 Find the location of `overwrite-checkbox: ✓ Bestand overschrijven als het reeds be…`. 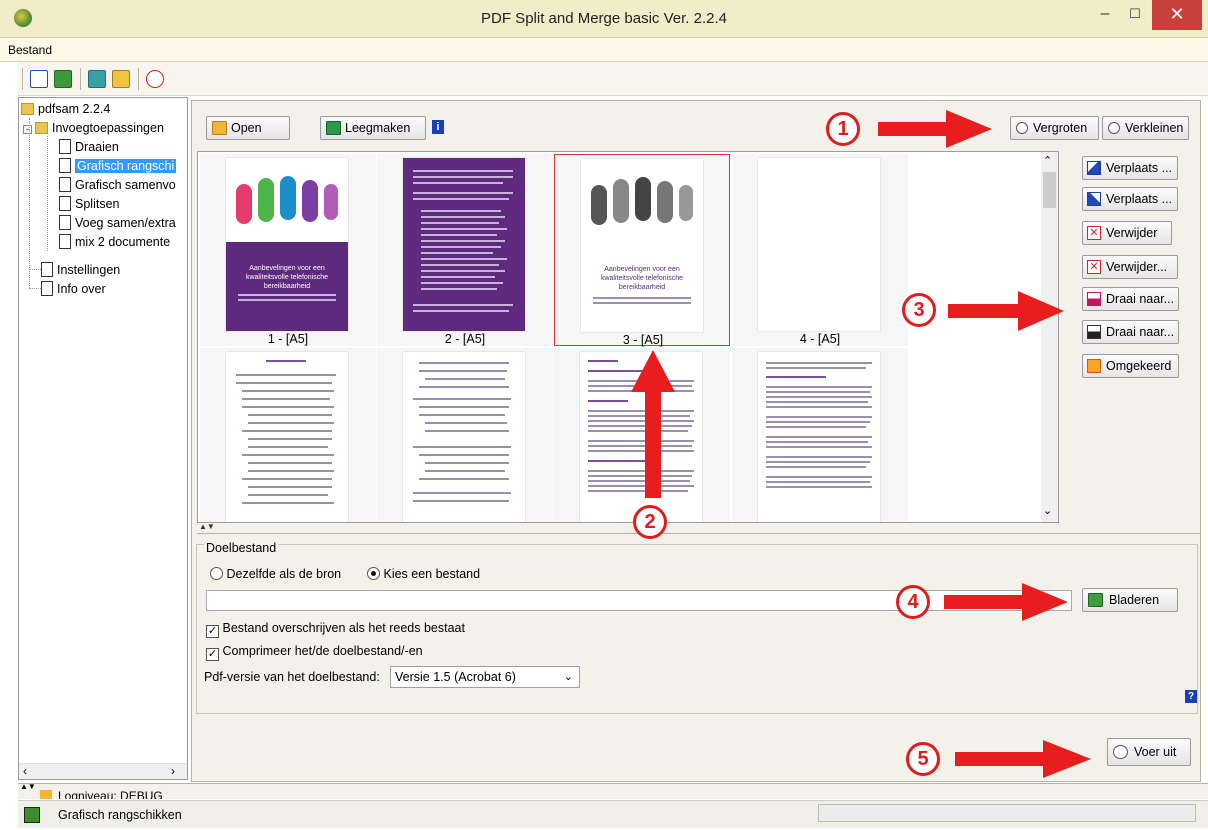

overwrite-checkbox: ✓ Bestand overschrijven als het reeds be… is located at coordinates (335, 629).